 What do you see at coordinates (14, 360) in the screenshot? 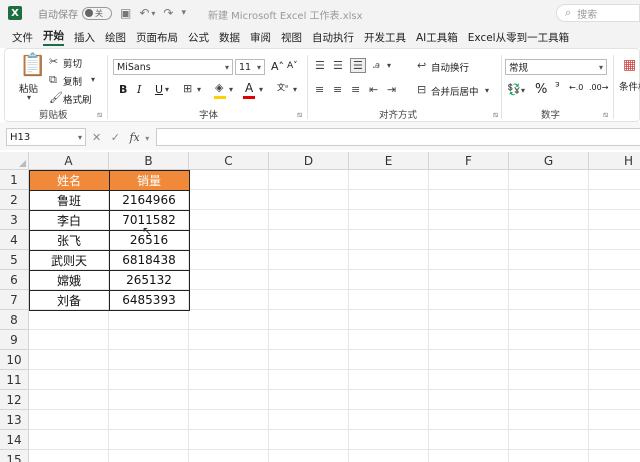
I see `row-header-10: 10` at bounding box center [14, 360].